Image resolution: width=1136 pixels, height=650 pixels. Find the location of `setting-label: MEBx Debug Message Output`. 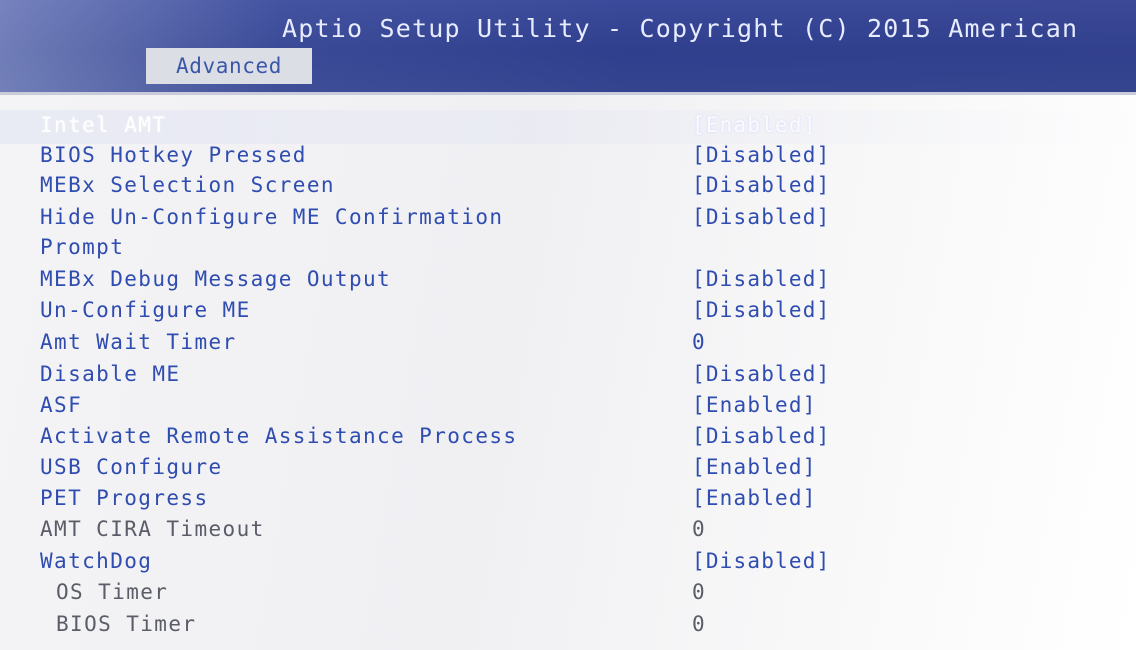

setting-label: MEBx Debug Message Output is located at coordinates (216, 279).